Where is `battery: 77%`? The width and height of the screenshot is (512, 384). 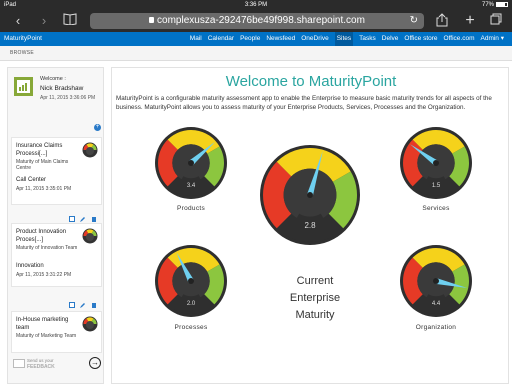 battery: 77% is located at coordinates (495, 5).